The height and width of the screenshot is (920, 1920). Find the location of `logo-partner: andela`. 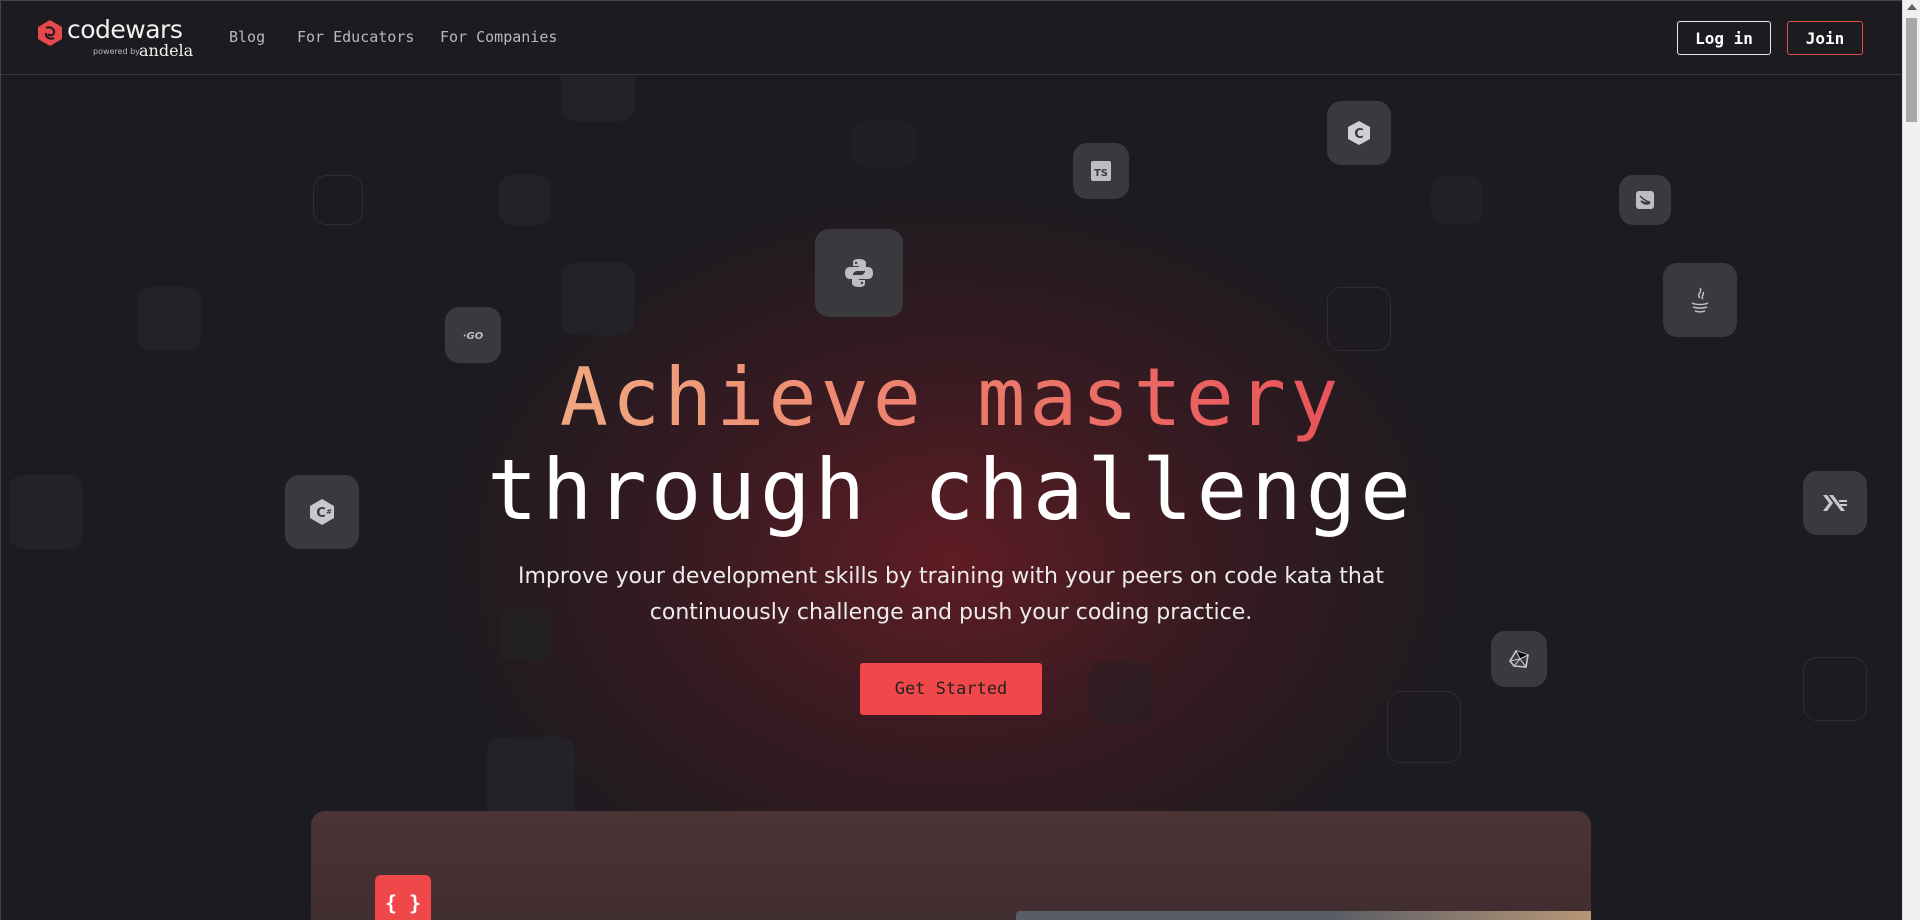

logo-partner: andela is located at coordinates (166, 50).